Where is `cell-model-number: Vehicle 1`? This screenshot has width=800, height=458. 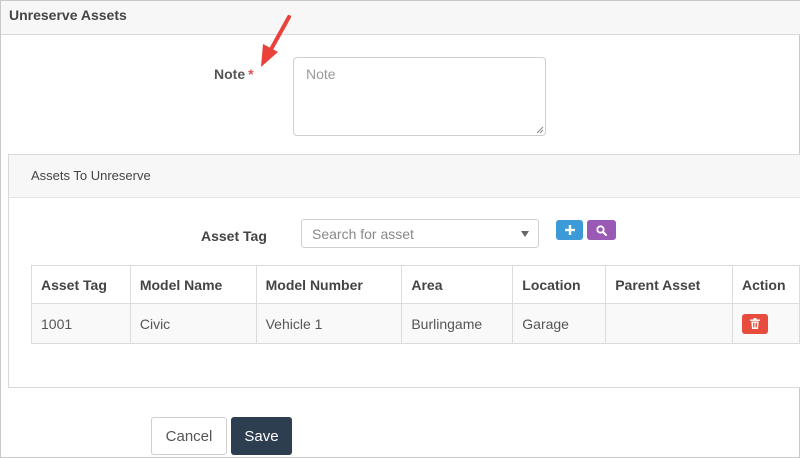
cell-model-number: Vehicle 1 is located at coordinates (329, 323).